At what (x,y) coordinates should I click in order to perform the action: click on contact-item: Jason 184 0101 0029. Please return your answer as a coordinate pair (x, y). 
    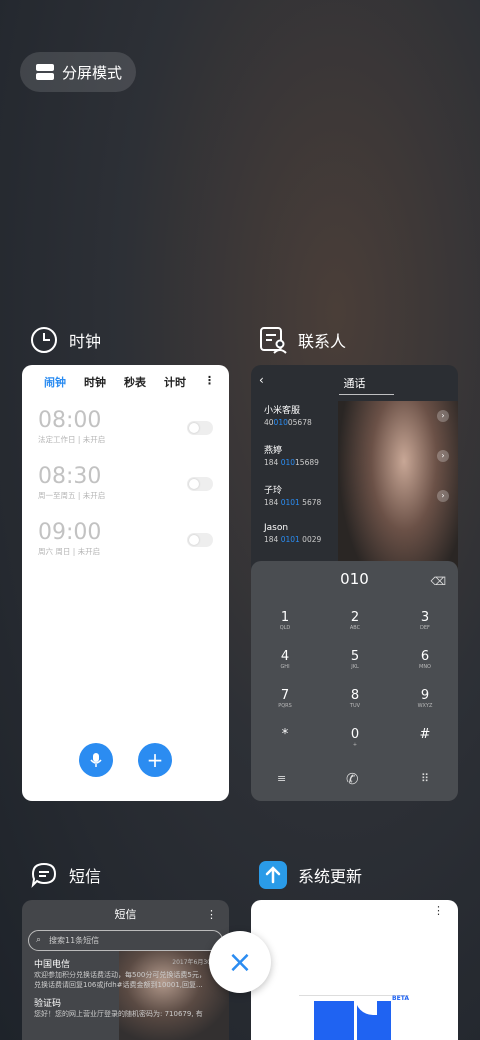
    Looking at the image, I should click on (354, 543).